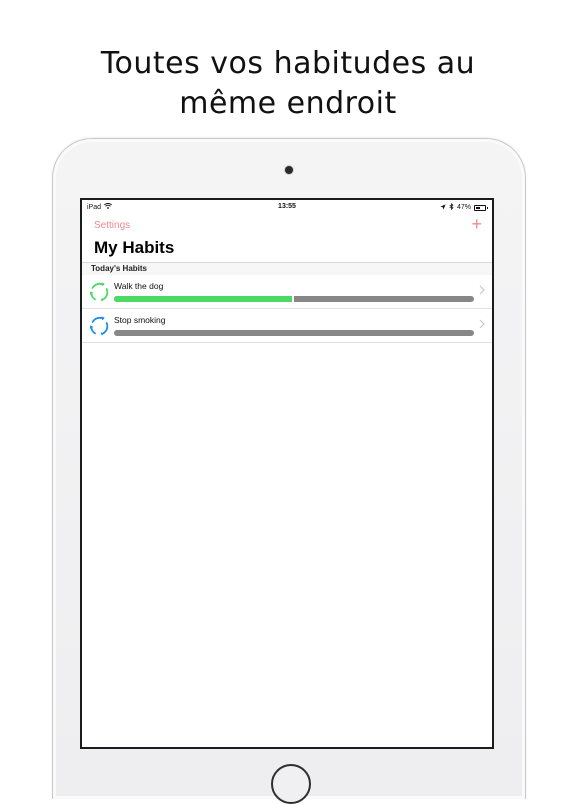  What do you see at coordinates (134, 247) in the screenshot?
I see `page-title: My Habits` at bounding box center [134, 247].